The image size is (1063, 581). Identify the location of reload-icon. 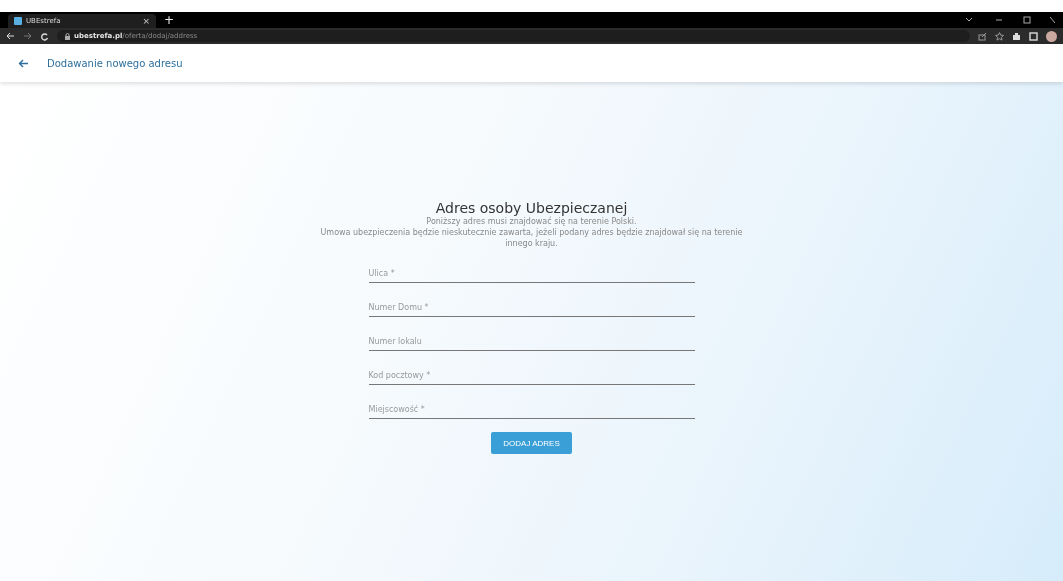
(44, 36).